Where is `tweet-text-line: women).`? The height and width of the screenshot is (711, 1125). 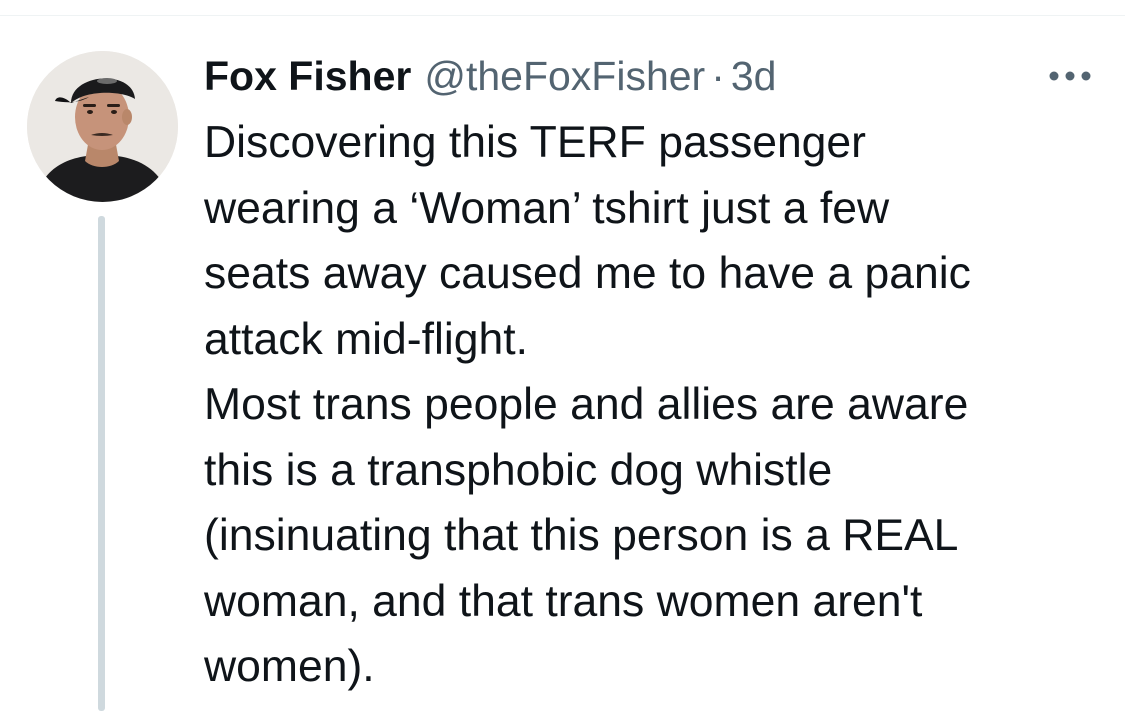 tweet-text-line: women). is located at coordinates (289, 666).